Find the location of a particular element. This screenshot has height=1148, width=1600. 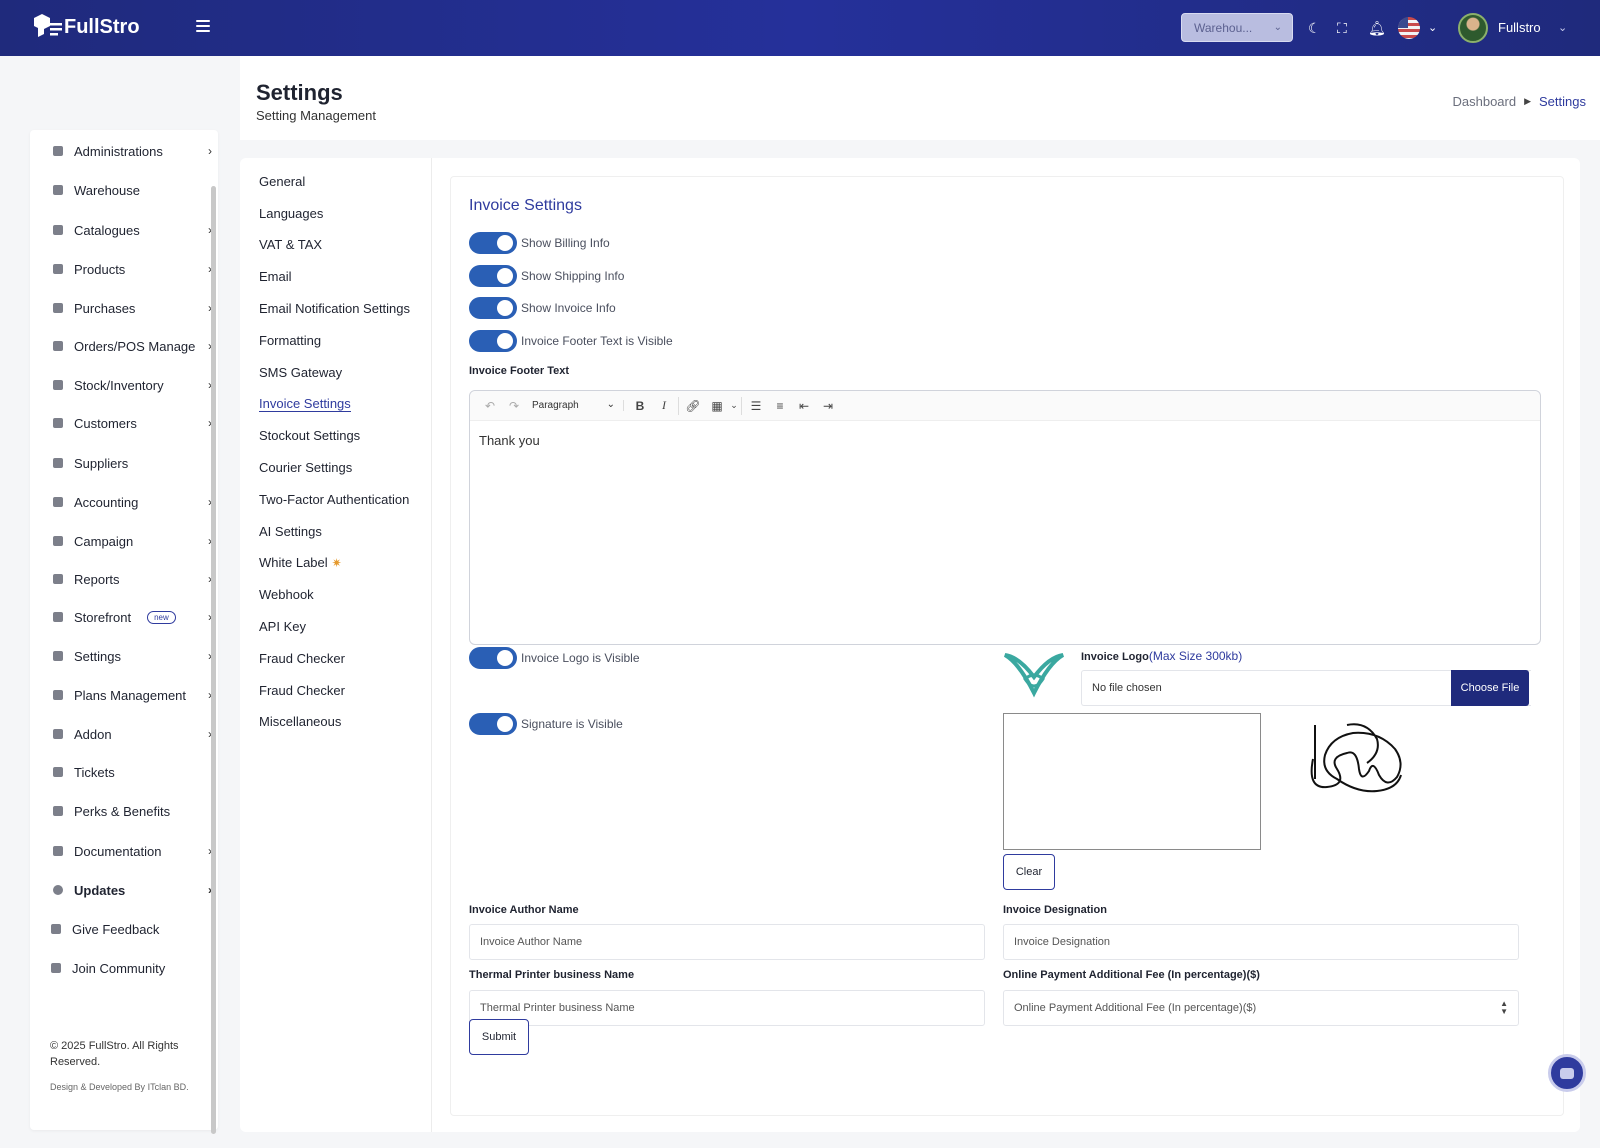

user-name: Fullstro is located at coordinates (1519, 27).